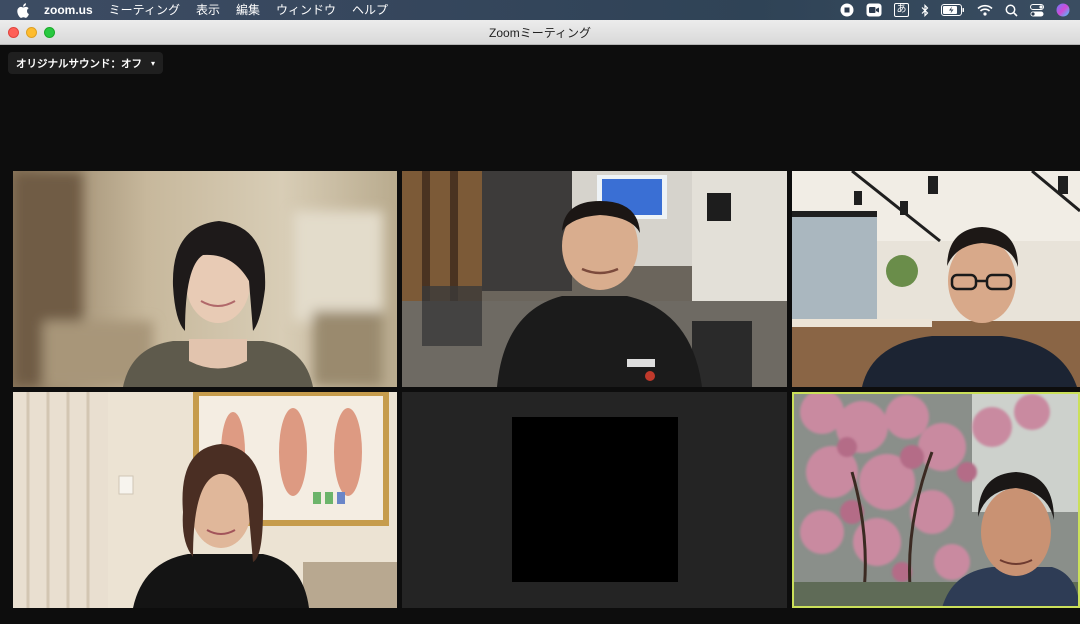 This screenshot has width=1080, height=624. Describe the element at coordinates (847, 10) in the screenshot. I see `record-icon` at that location.